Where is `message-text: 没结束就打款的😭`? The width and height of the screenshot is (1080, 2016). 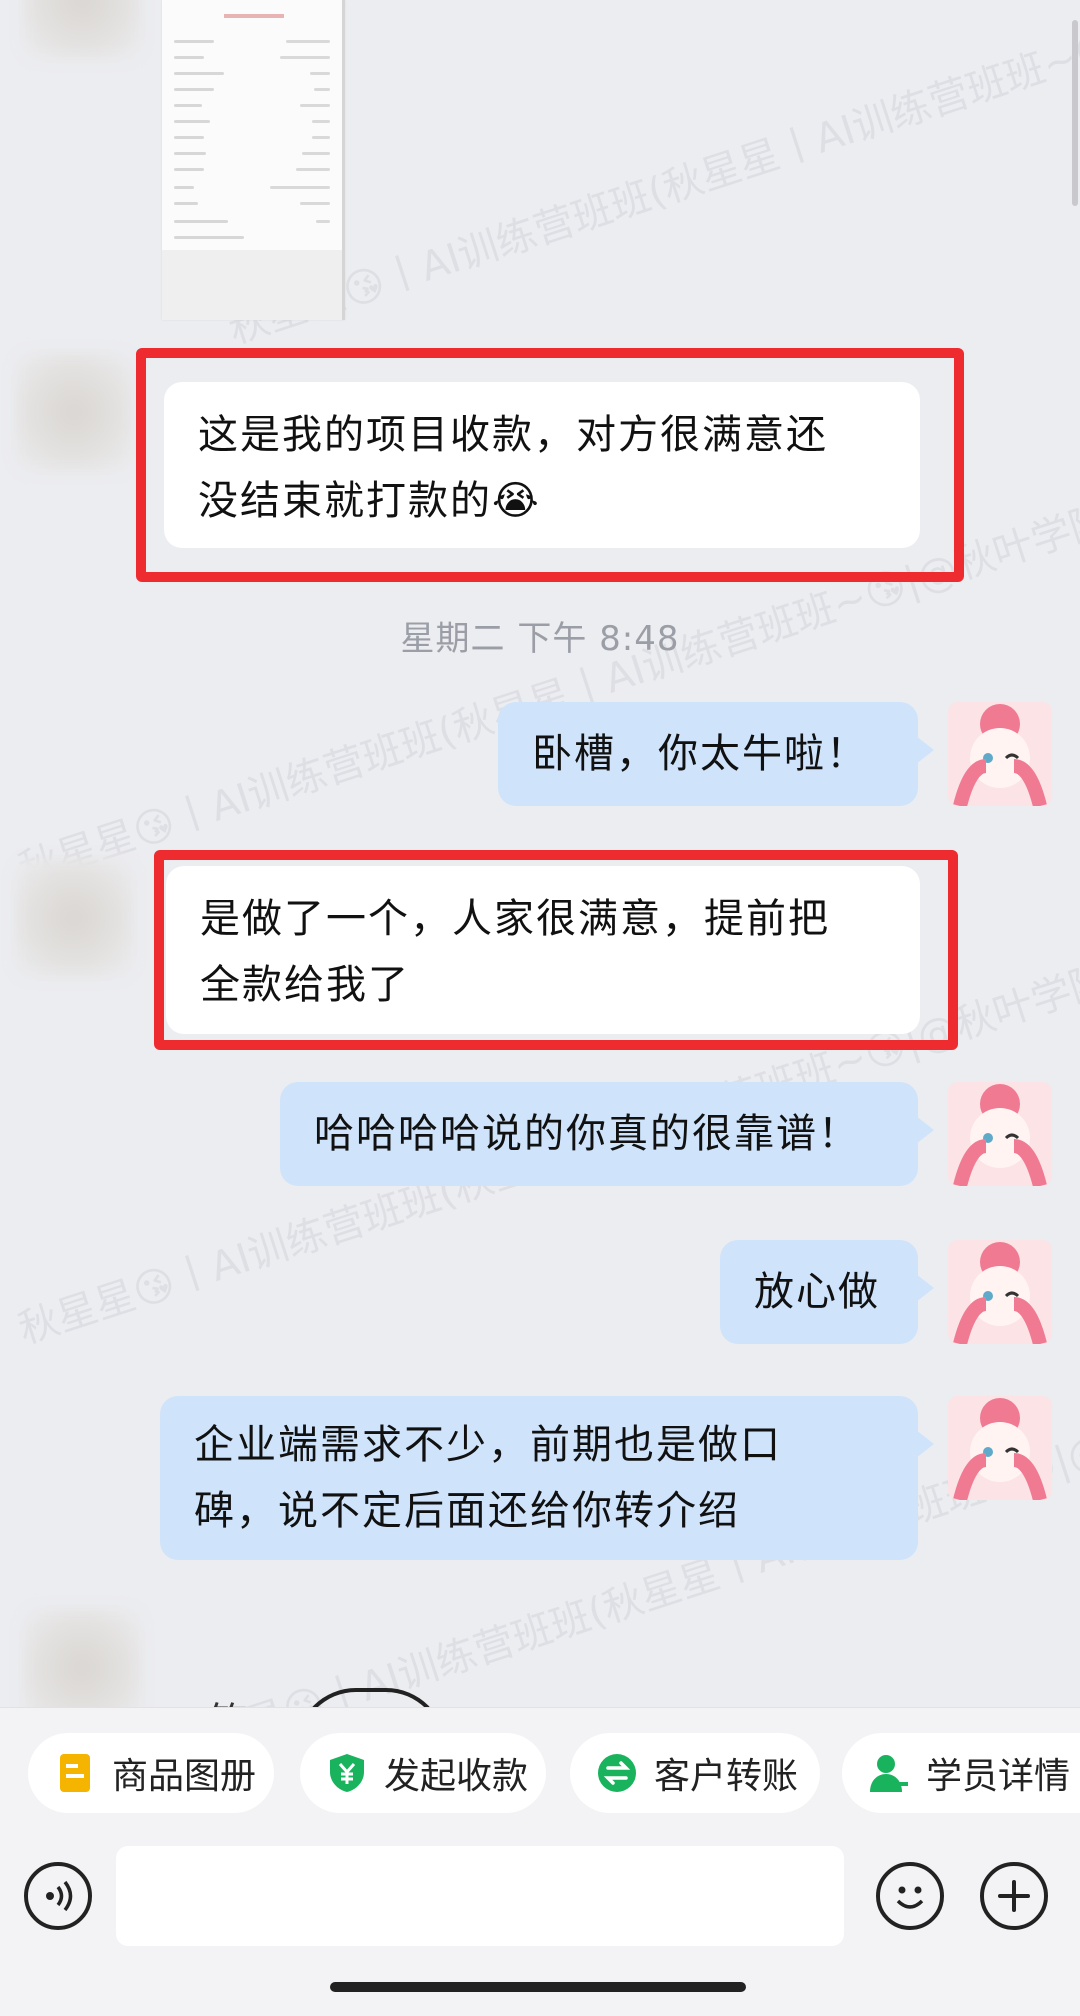 message-text: 没结束就打款的😭 is located at coordinates (369, 501).